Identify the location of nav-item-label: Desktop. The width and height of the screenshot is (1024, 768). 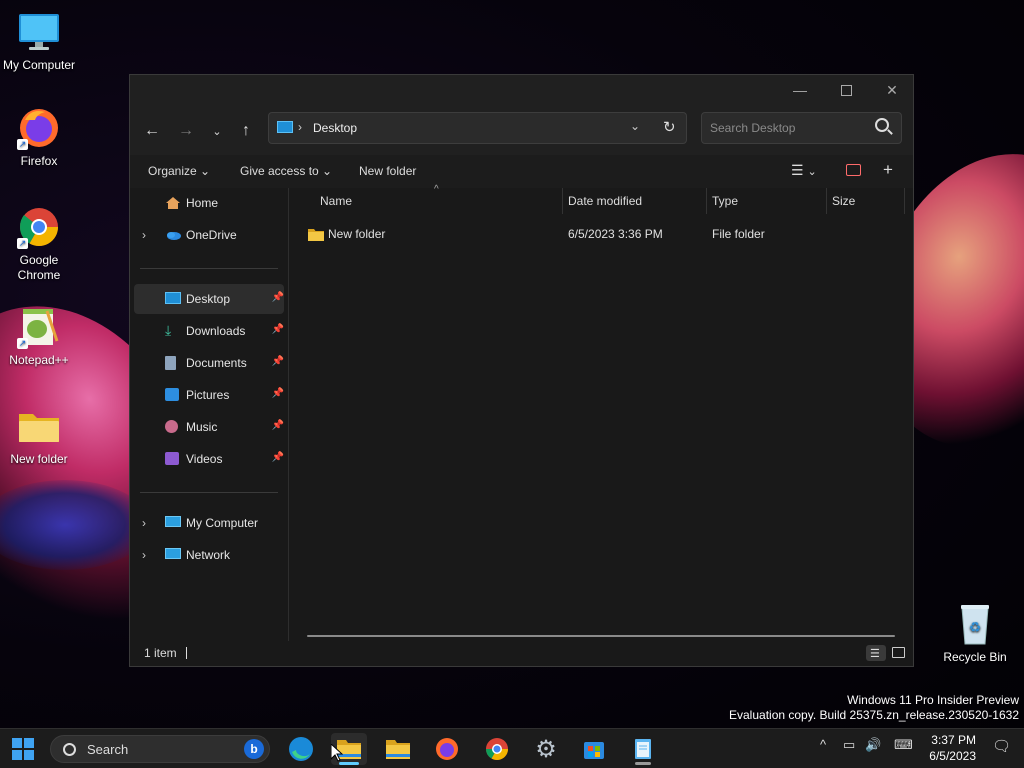
(208, 299).